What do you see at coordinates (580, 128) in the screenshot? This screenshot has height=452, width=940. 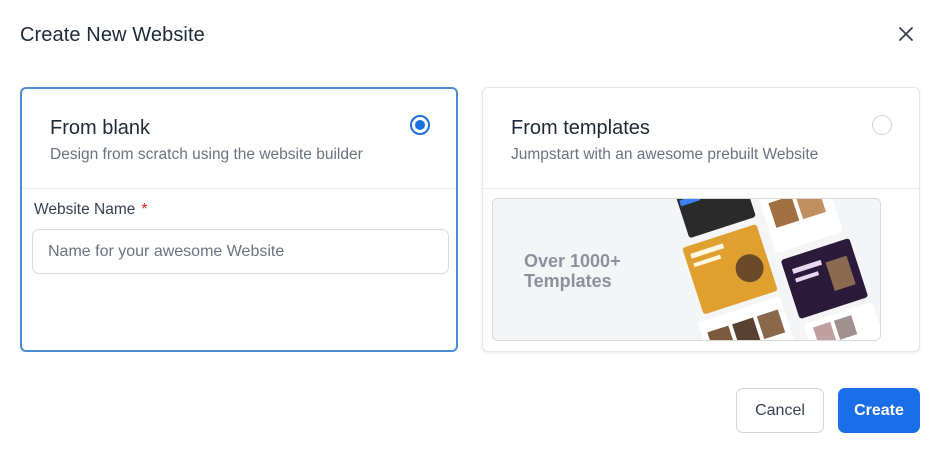 I see `from-templates-title: From templates` at bounding box center [580, 128].